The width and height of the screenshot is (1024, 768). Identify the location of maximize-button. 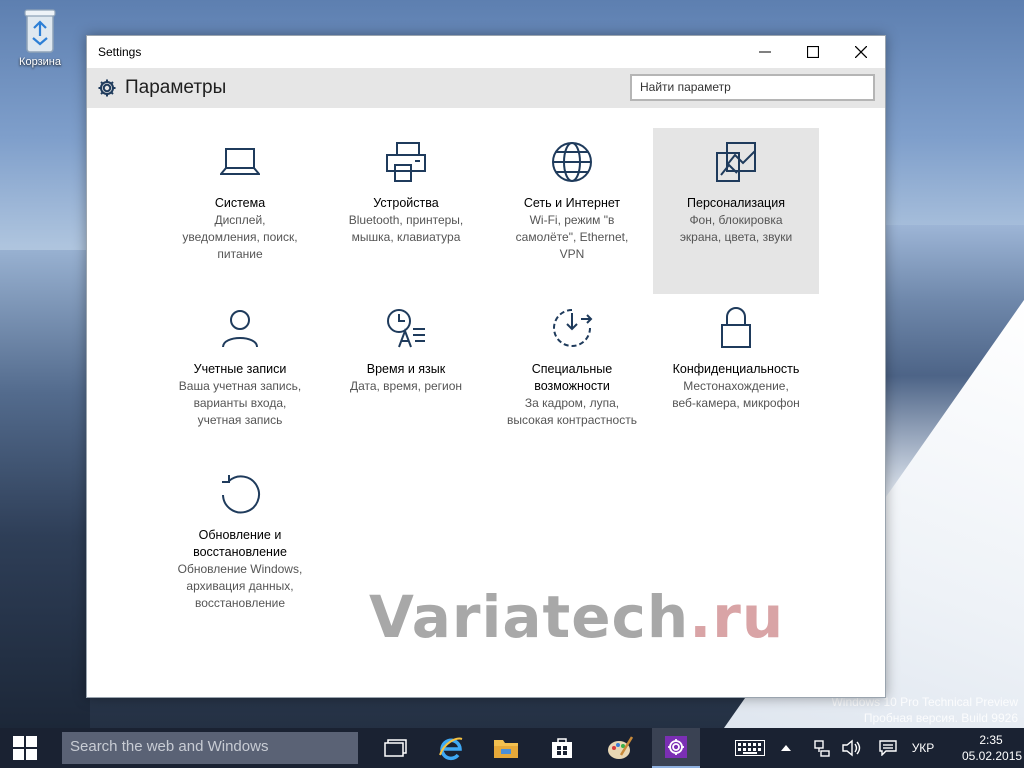
(813, 52).